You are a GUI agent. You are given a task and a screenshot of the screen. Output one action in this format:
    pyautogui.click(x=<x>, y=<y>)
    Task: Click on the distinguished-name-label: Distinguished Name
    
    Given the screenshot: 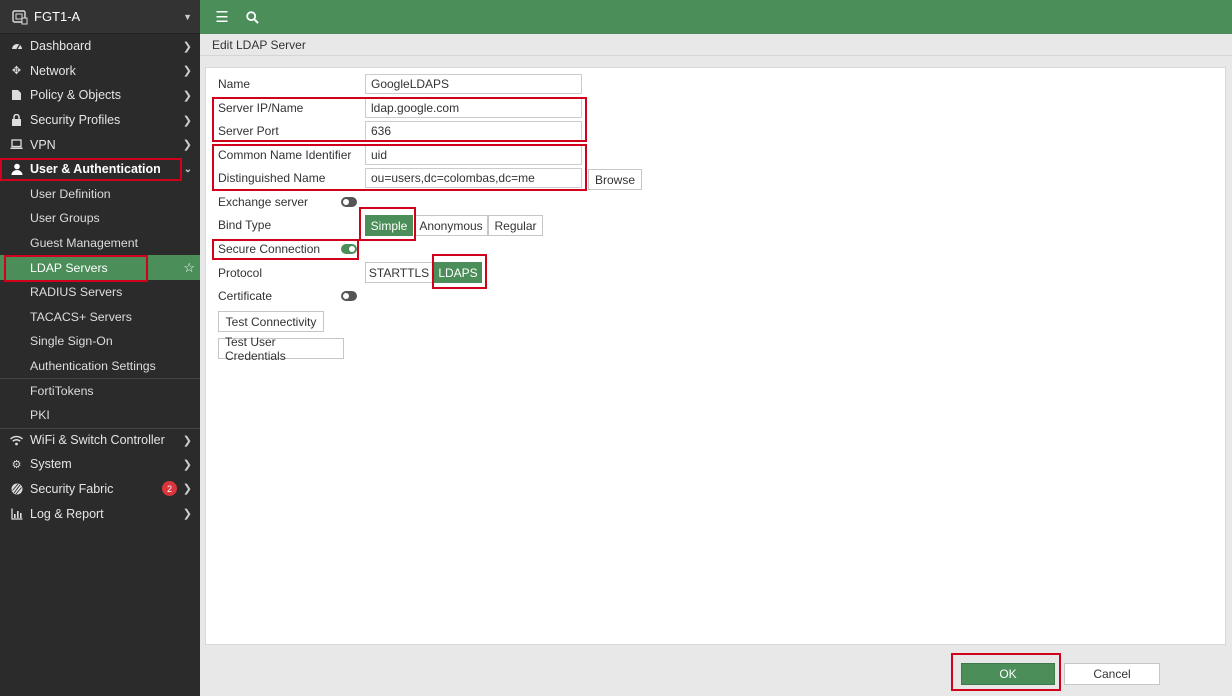 What is the action you would take?
    pyautogui.click(x=272, y=178)
    